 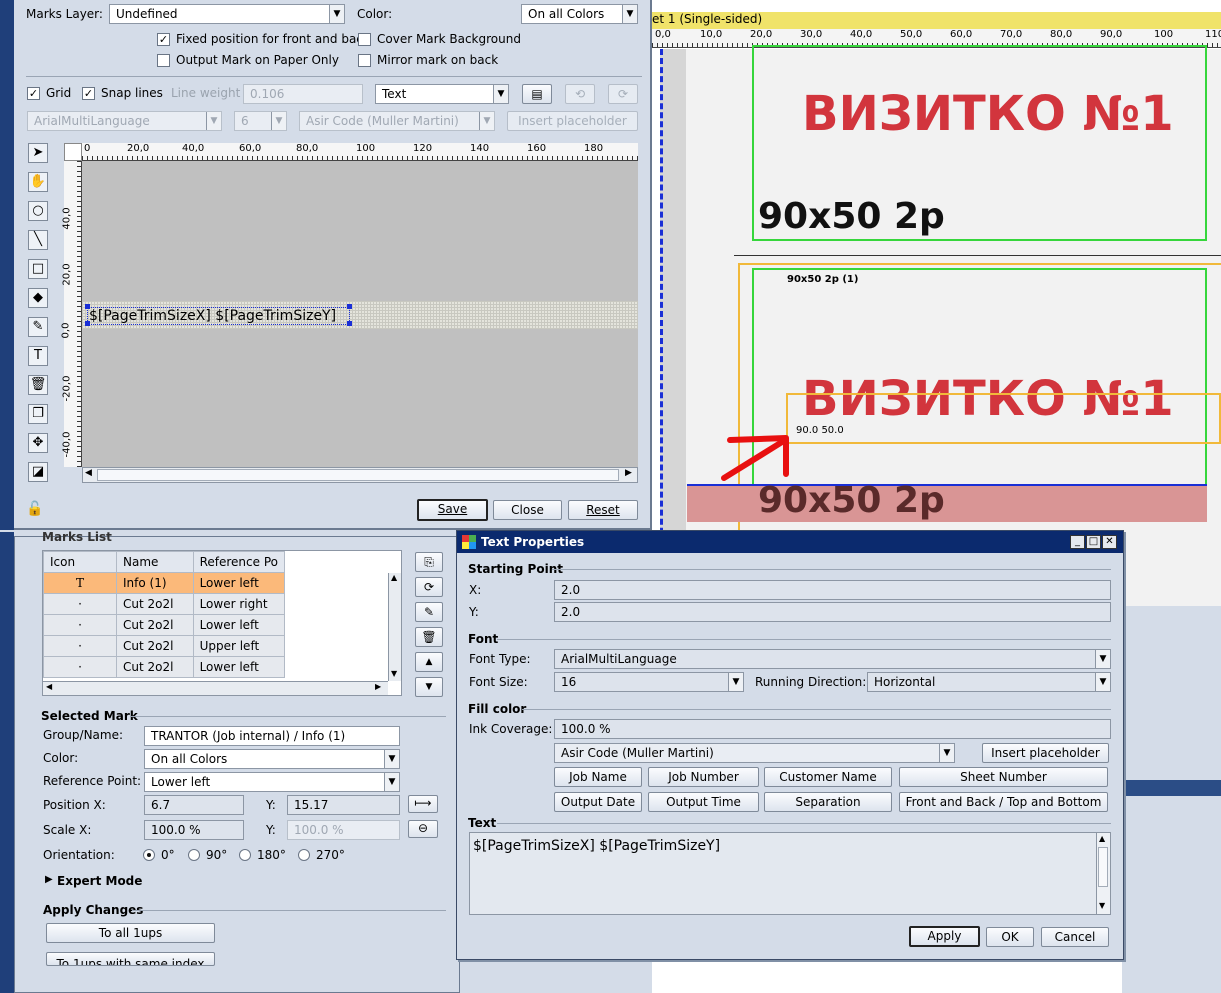 I want to click on ink-coverage-input: 100.0 %, so click(x=832, y=729).